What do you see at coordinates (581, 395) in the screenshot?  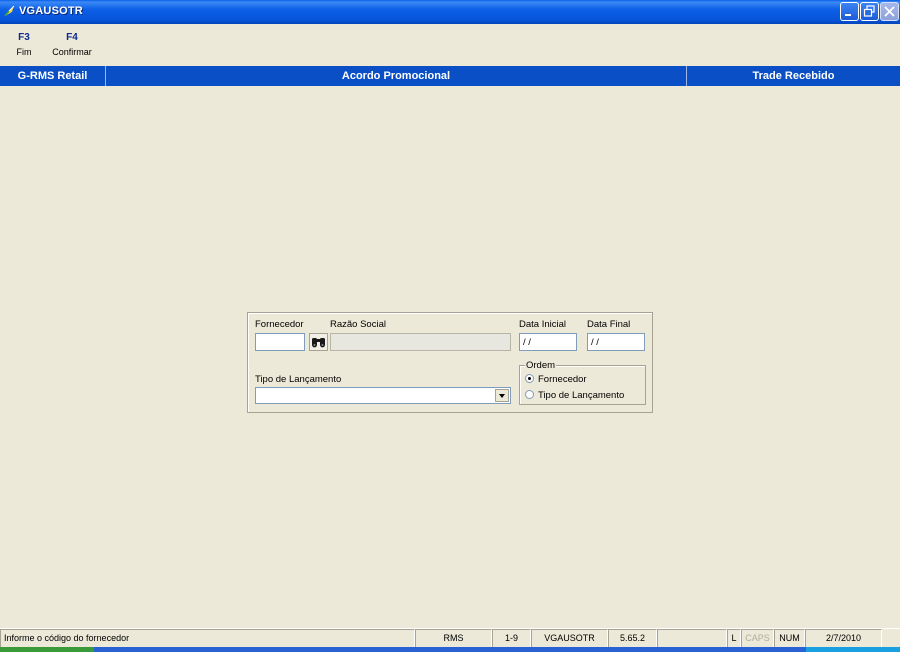 I see `radio-label: Tipo de Lançamento` at bounding box center [581, 395].